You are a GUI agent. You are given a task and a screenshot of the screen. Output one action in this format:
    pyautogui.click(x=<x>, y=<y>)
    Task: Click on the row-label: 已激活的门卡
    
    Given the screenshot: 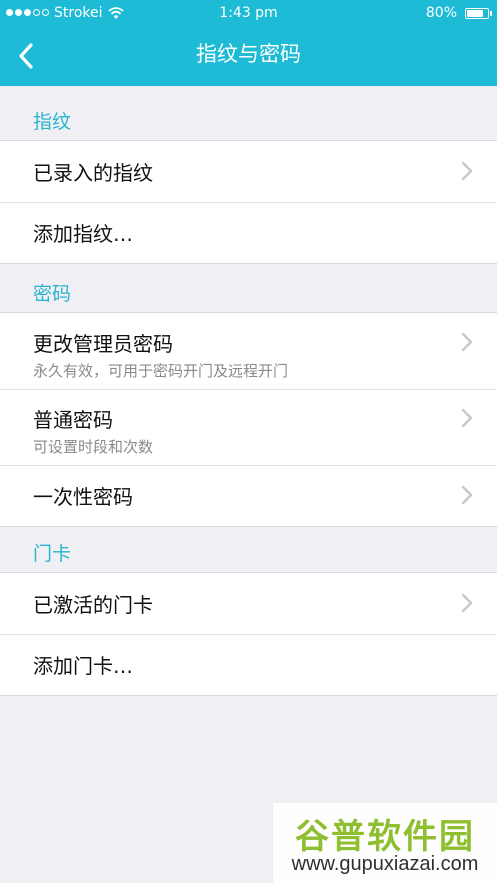 What is the action you would take?
    pyautogui.click(x=93, y=605)
    